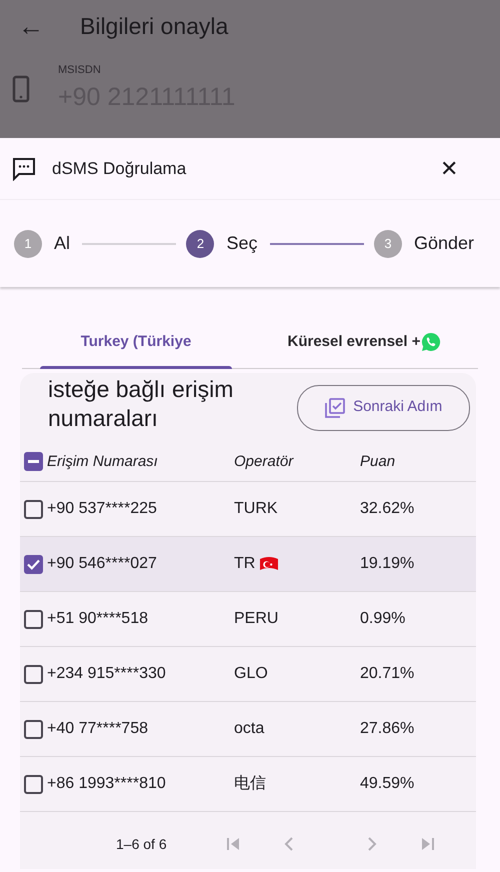  Describe the element at coordinates (387, 783) in the screenshot. I see `table-cell: 49.59%` at that location.